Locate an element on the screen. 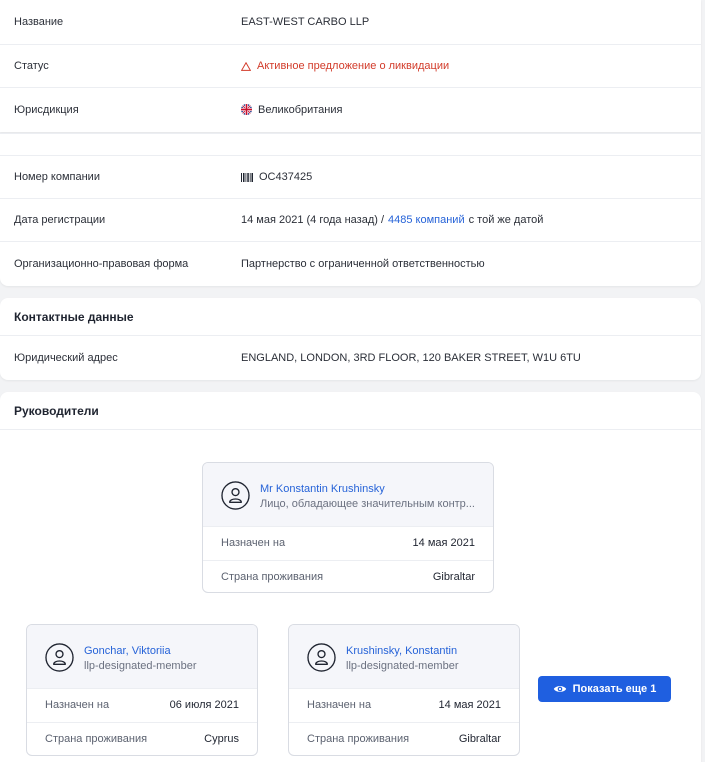 This screenshot has width=705, height=762. row-key: Организационно-правовая форма is located at coordinates (101, 263).